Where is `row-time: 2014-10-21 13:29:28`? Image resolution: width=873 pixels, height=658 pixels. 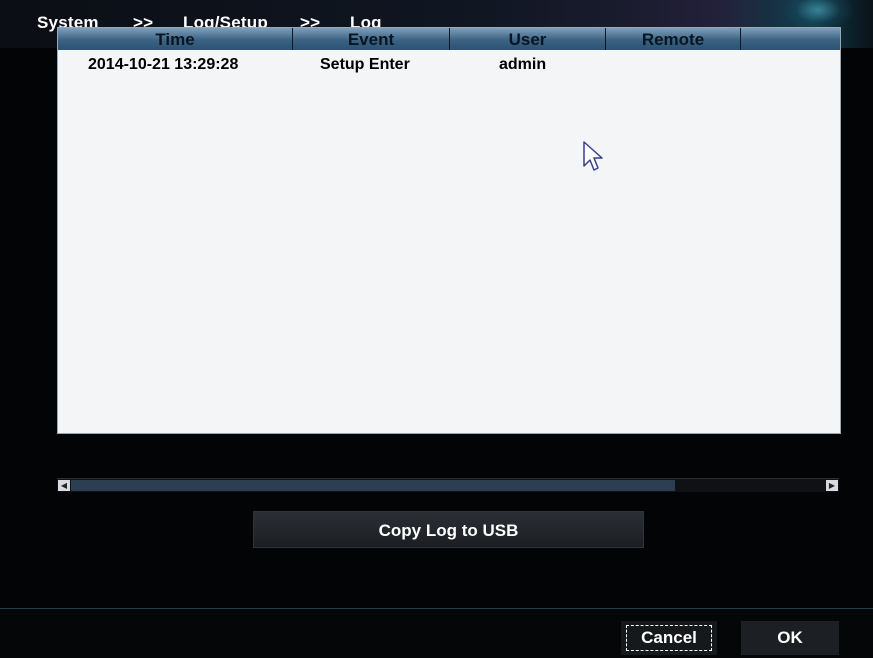 row-time: 2014-10-21 13:29:28 is located at coordinates (163, 64).